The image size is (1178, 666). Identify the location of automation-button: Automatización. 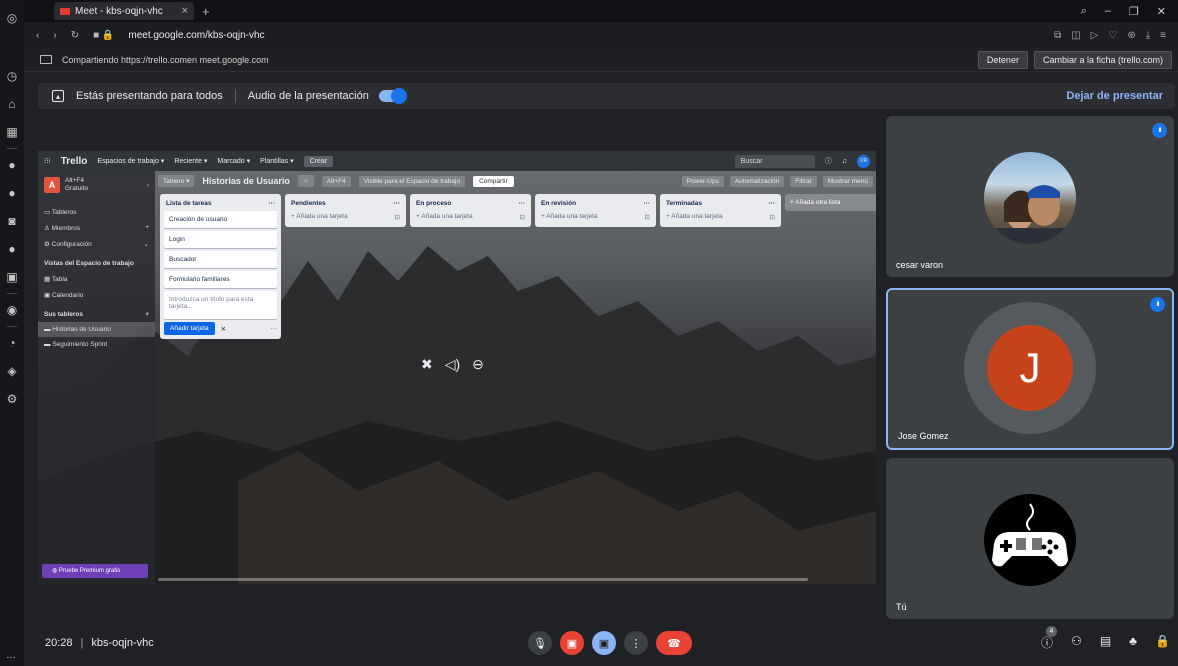
(757, 181).